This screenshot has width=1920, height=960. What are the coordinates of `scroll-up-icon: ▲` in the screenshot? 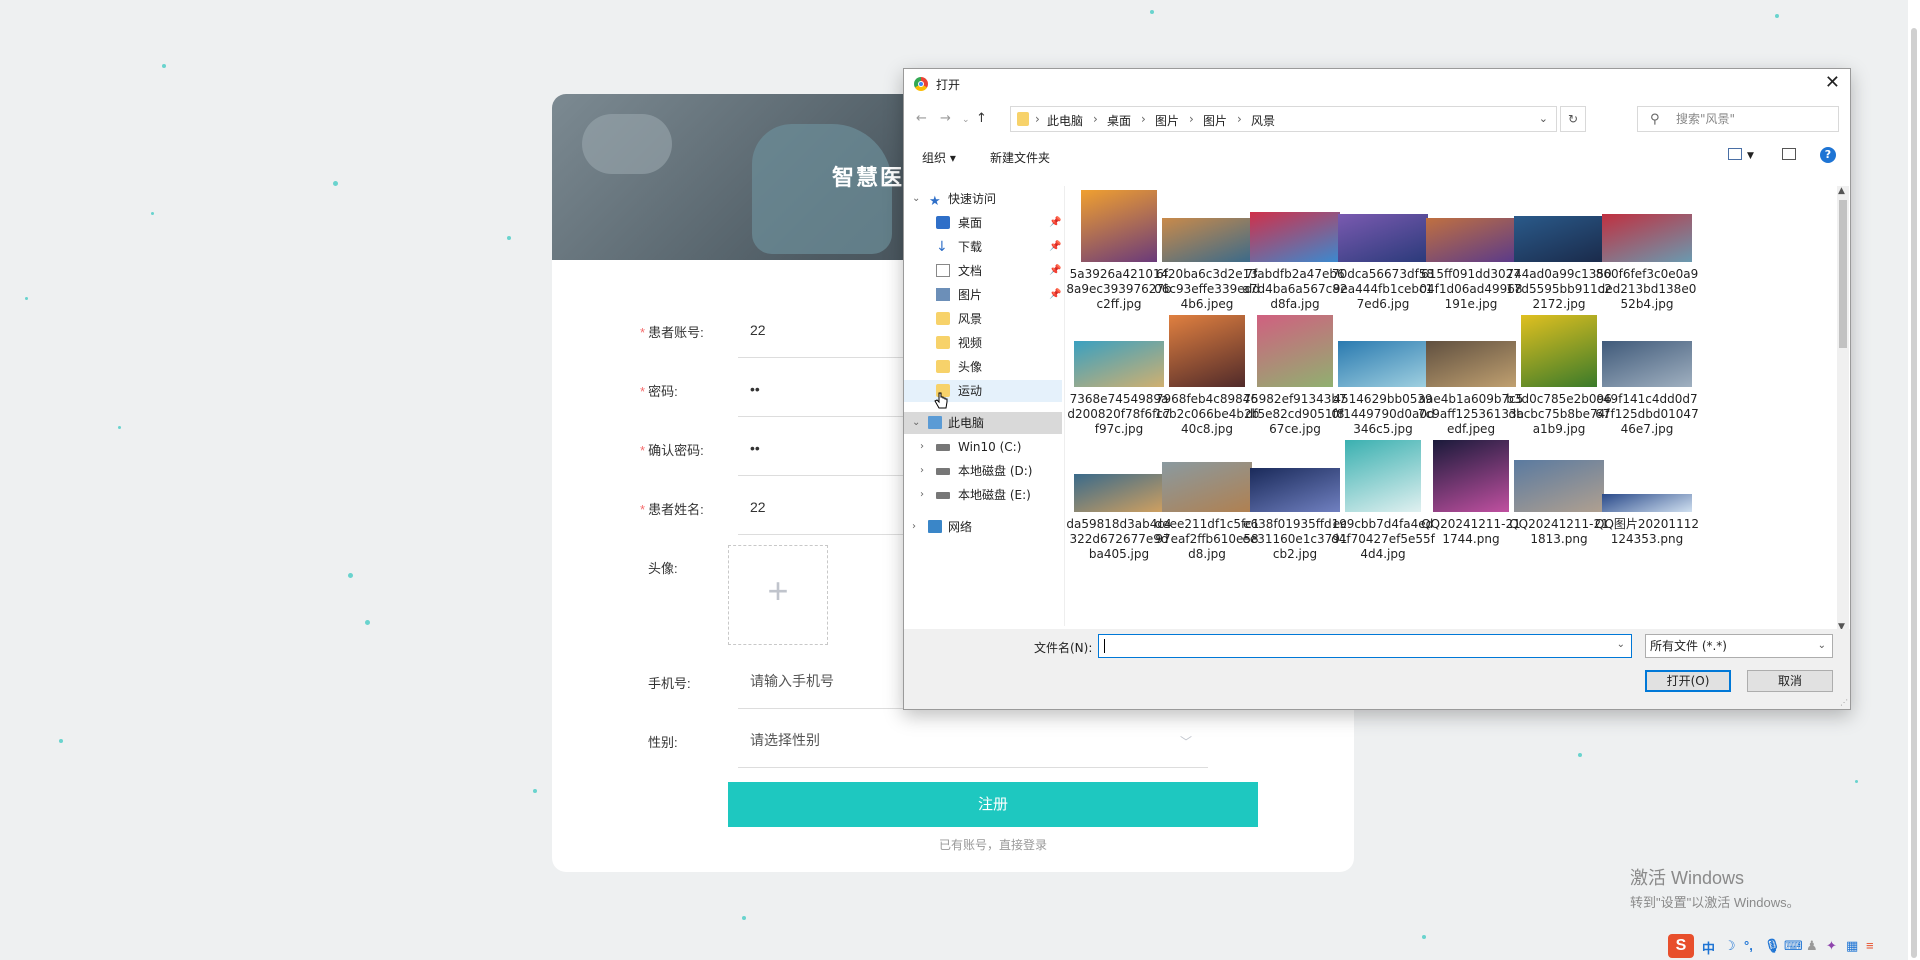 It's located at (1841, 191).